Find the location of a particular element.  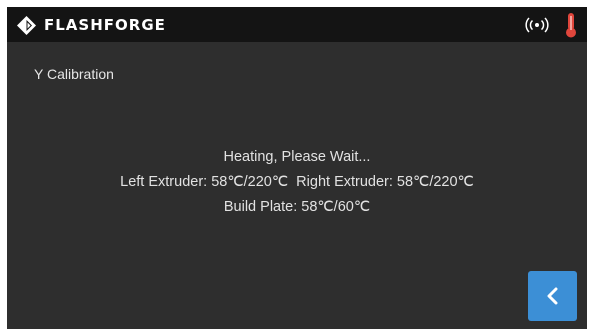

chevron-left-icon is located at coordinates (552, 296).